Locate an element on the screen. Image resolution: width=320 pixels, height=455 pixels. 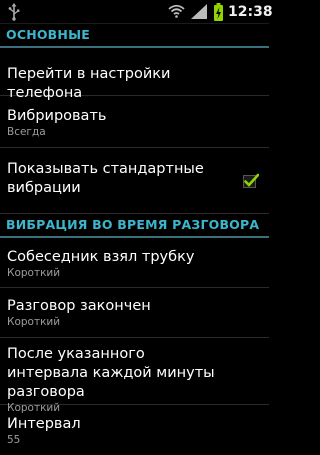
pref-phone-settings: Перейти в настройки телефона is located at coordinates (134, 74).